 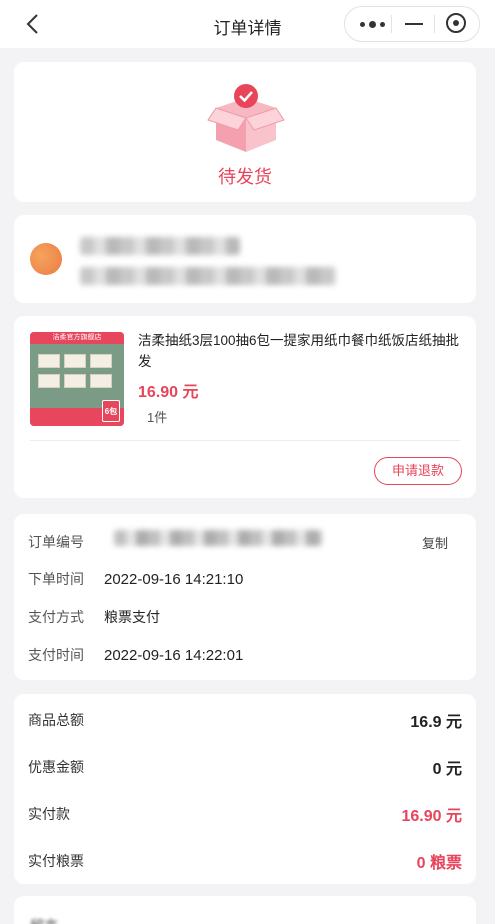 I want to click on order-time-value: 2022-09-16 14:21:10, so click(x=174, y=579).